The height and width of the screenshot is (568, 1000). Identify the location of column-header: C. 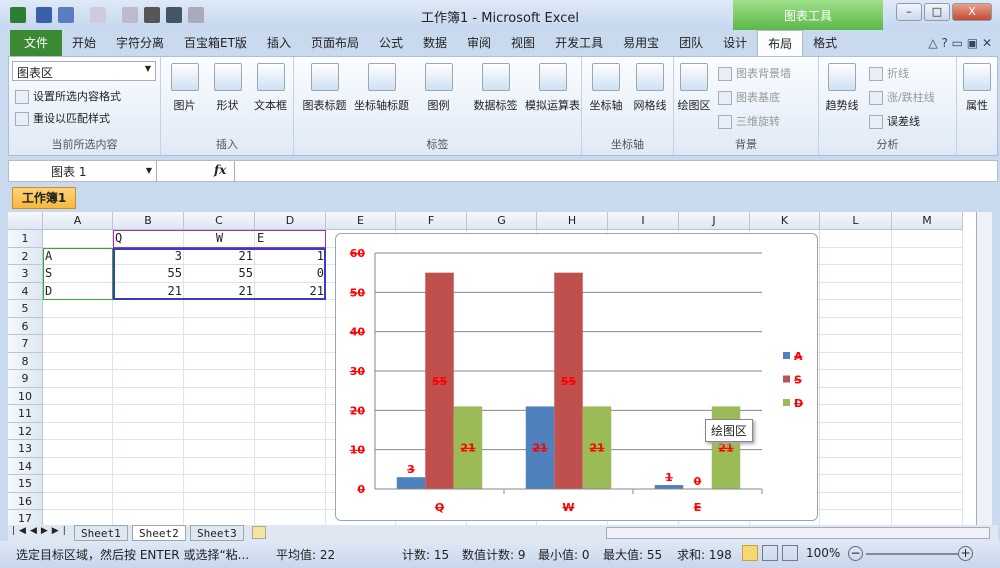
(219, 221).